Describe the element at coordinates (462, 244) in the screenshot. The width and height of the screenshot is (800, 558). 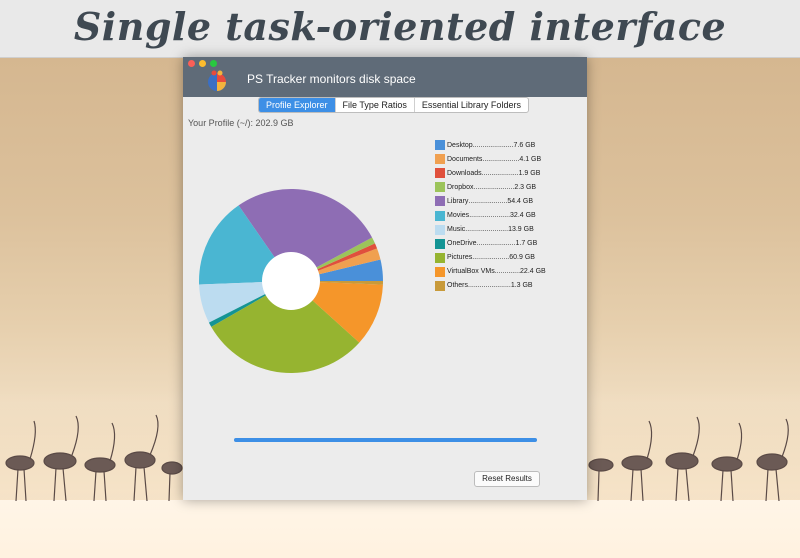
I see `legend-label: OneDrive` at that location.